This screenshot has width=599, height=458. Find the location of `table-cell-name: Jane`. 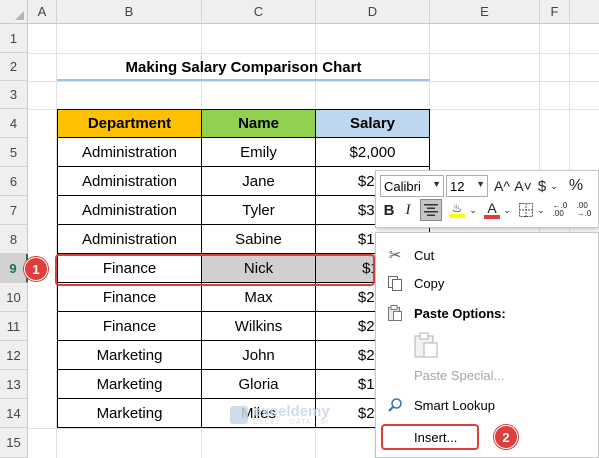

table-cell-name: Jane is located at coordinates (259, 181).